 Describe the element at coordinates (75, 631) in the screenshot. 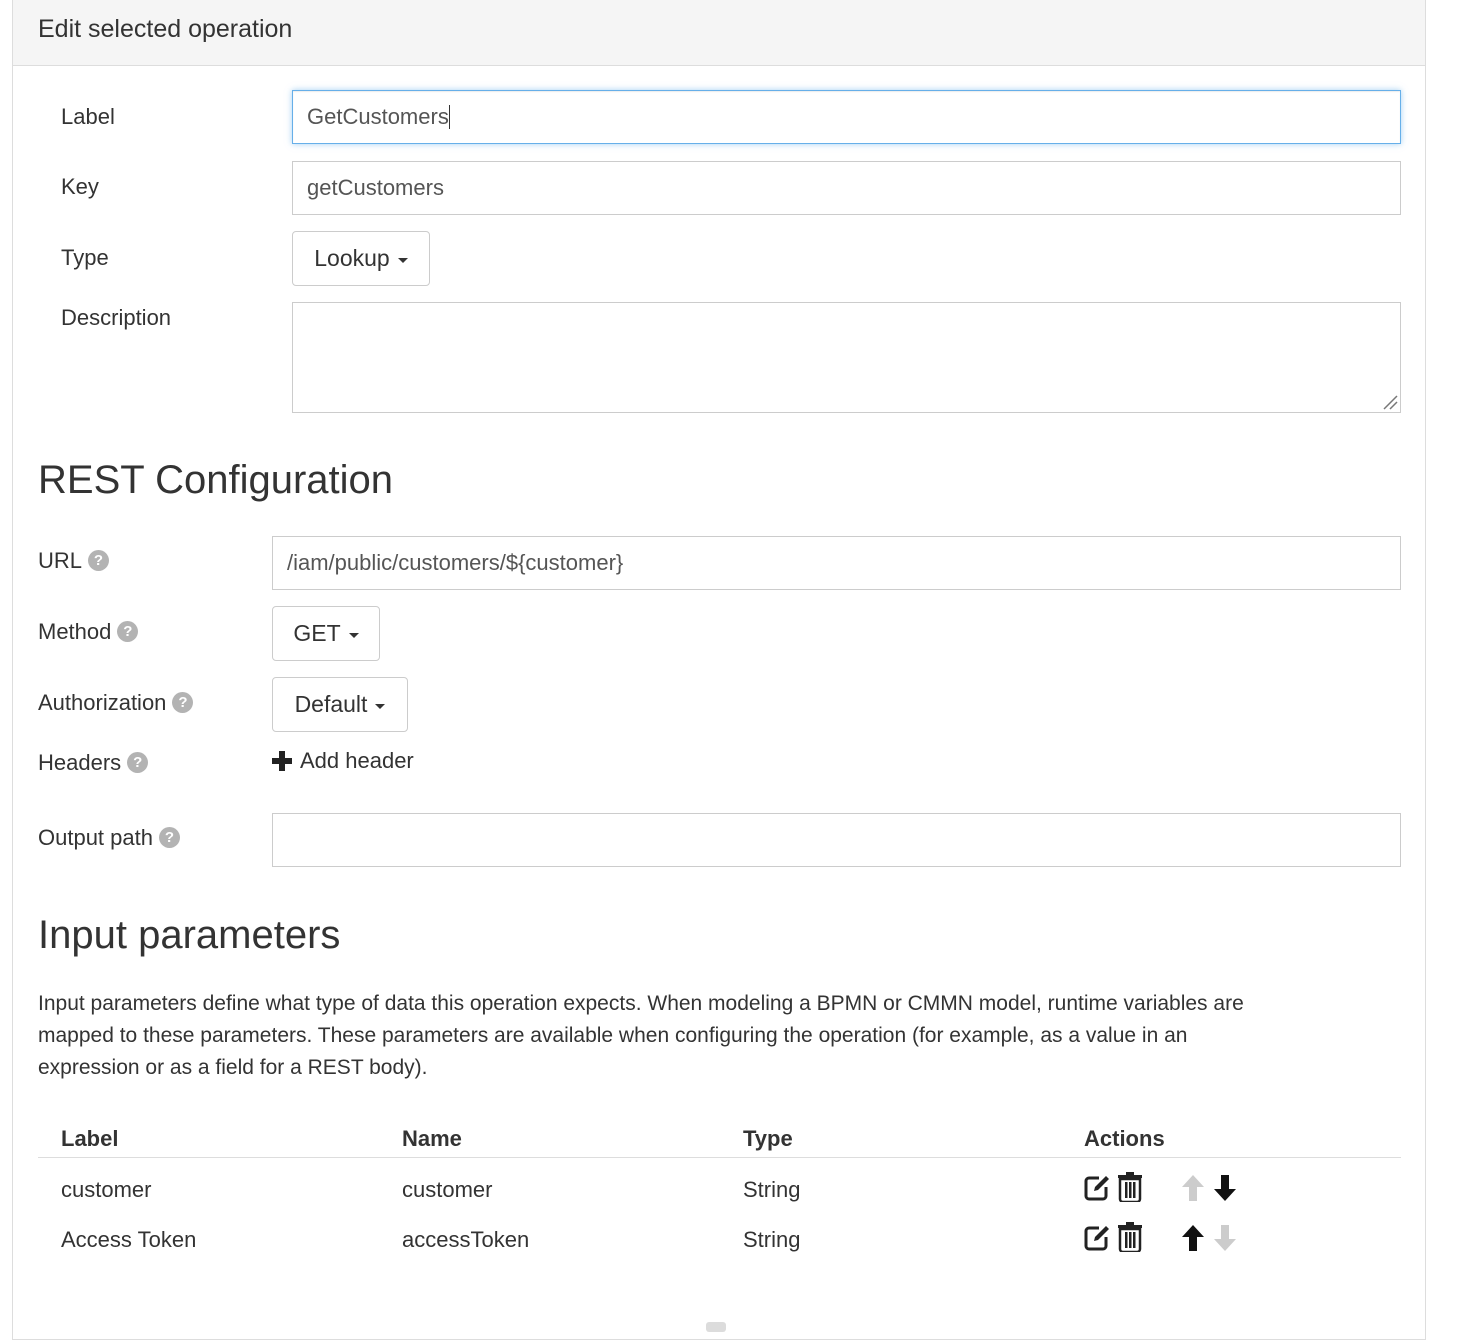

I see `method-label-text: Method` at that location.